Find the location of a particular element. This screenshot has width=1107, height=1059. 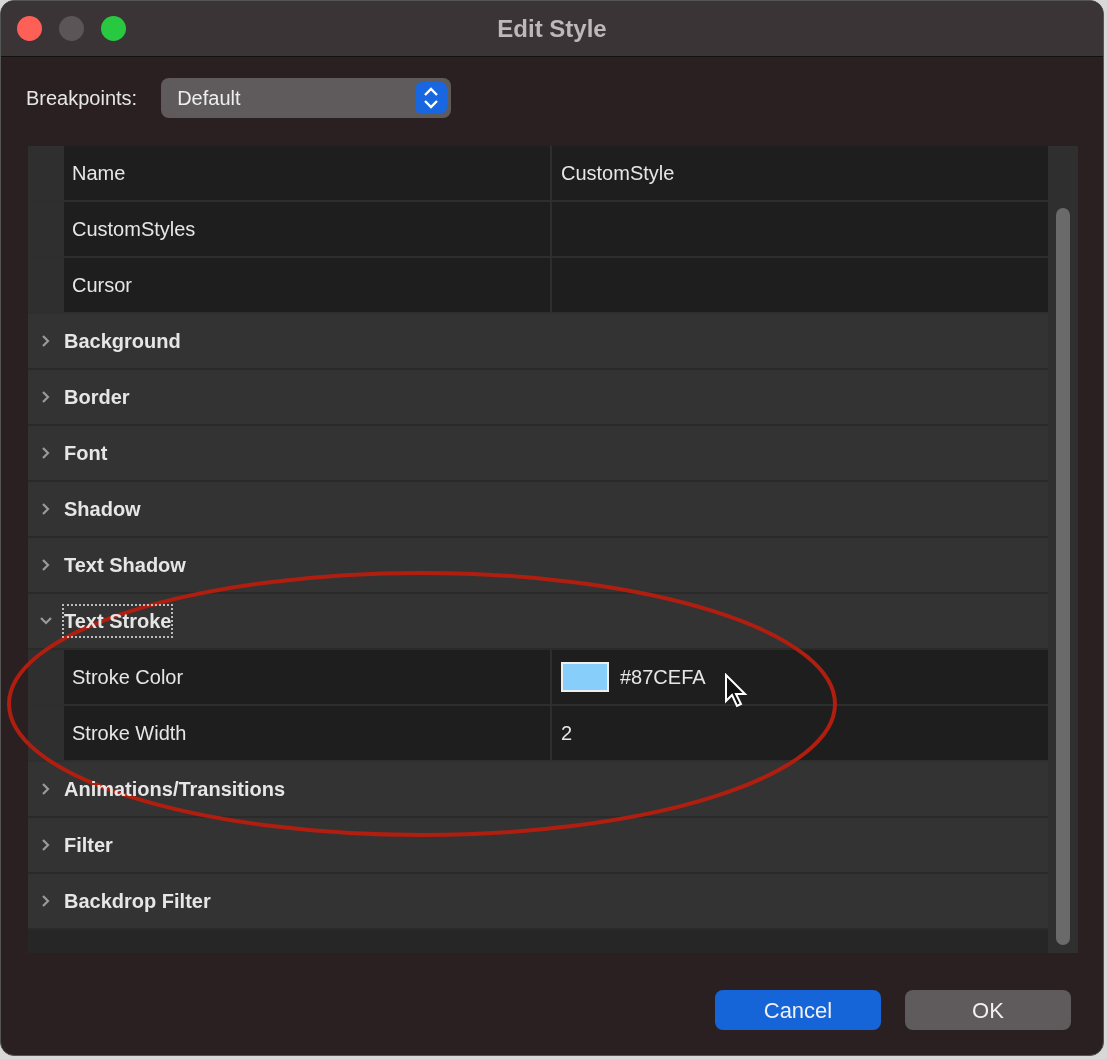

property-value-cell: 2 is located at coordinates (800, 733).